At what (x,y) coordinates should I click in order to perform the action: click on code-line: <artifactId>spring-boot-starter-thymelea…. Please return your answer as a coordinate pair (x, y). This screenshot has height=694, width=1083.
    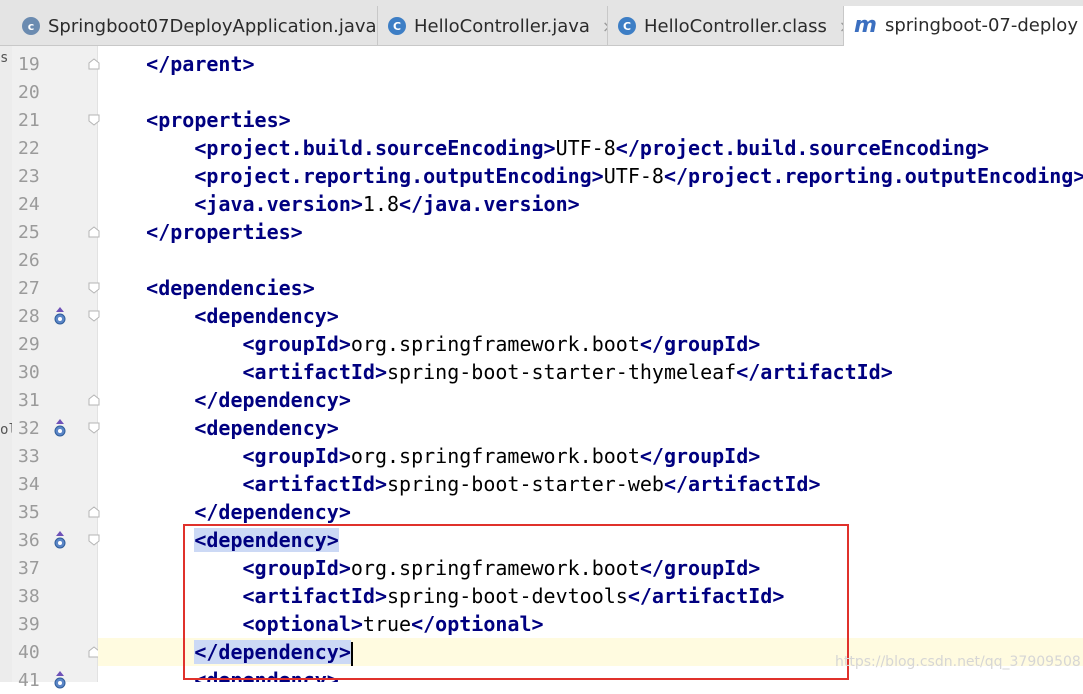
    Looking at the image, I should click on (590, 372).